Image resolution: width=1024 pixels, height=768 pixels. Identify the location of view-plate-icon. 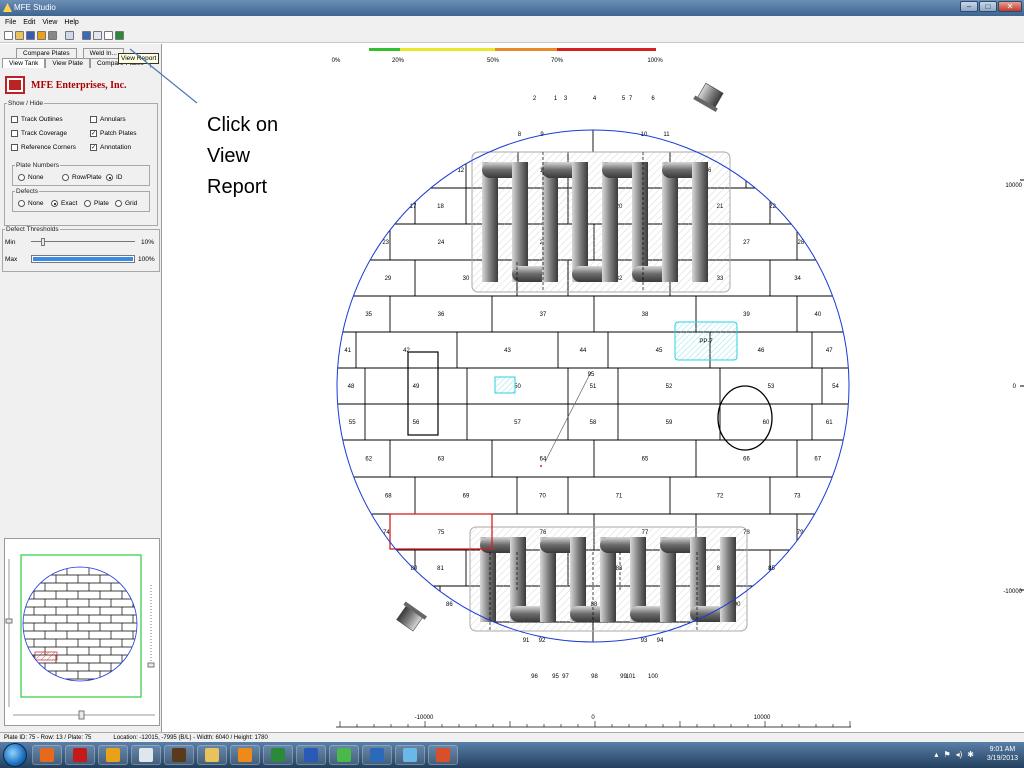
(97, 35).